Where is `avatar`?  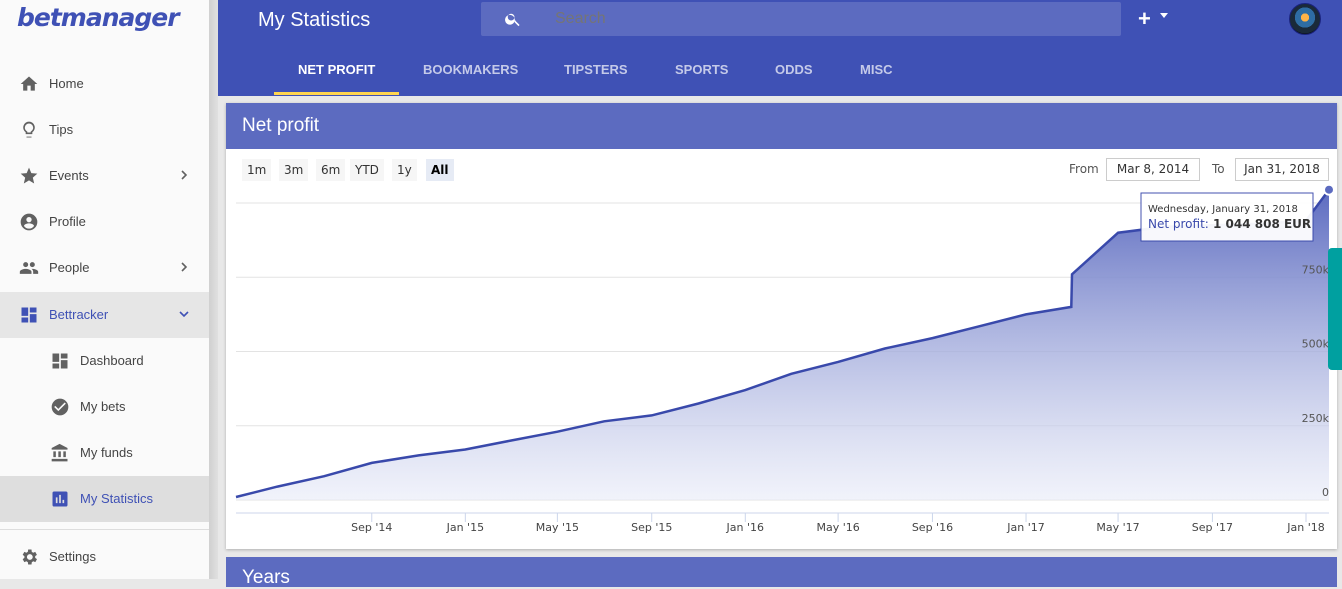
avatar is located at coordinates (1305, 19).